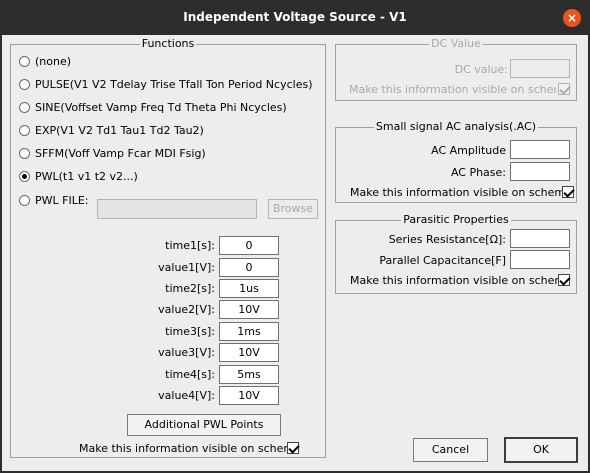  I want to click on window-title: Independent Voltage Source - V1, so click(295, 17).